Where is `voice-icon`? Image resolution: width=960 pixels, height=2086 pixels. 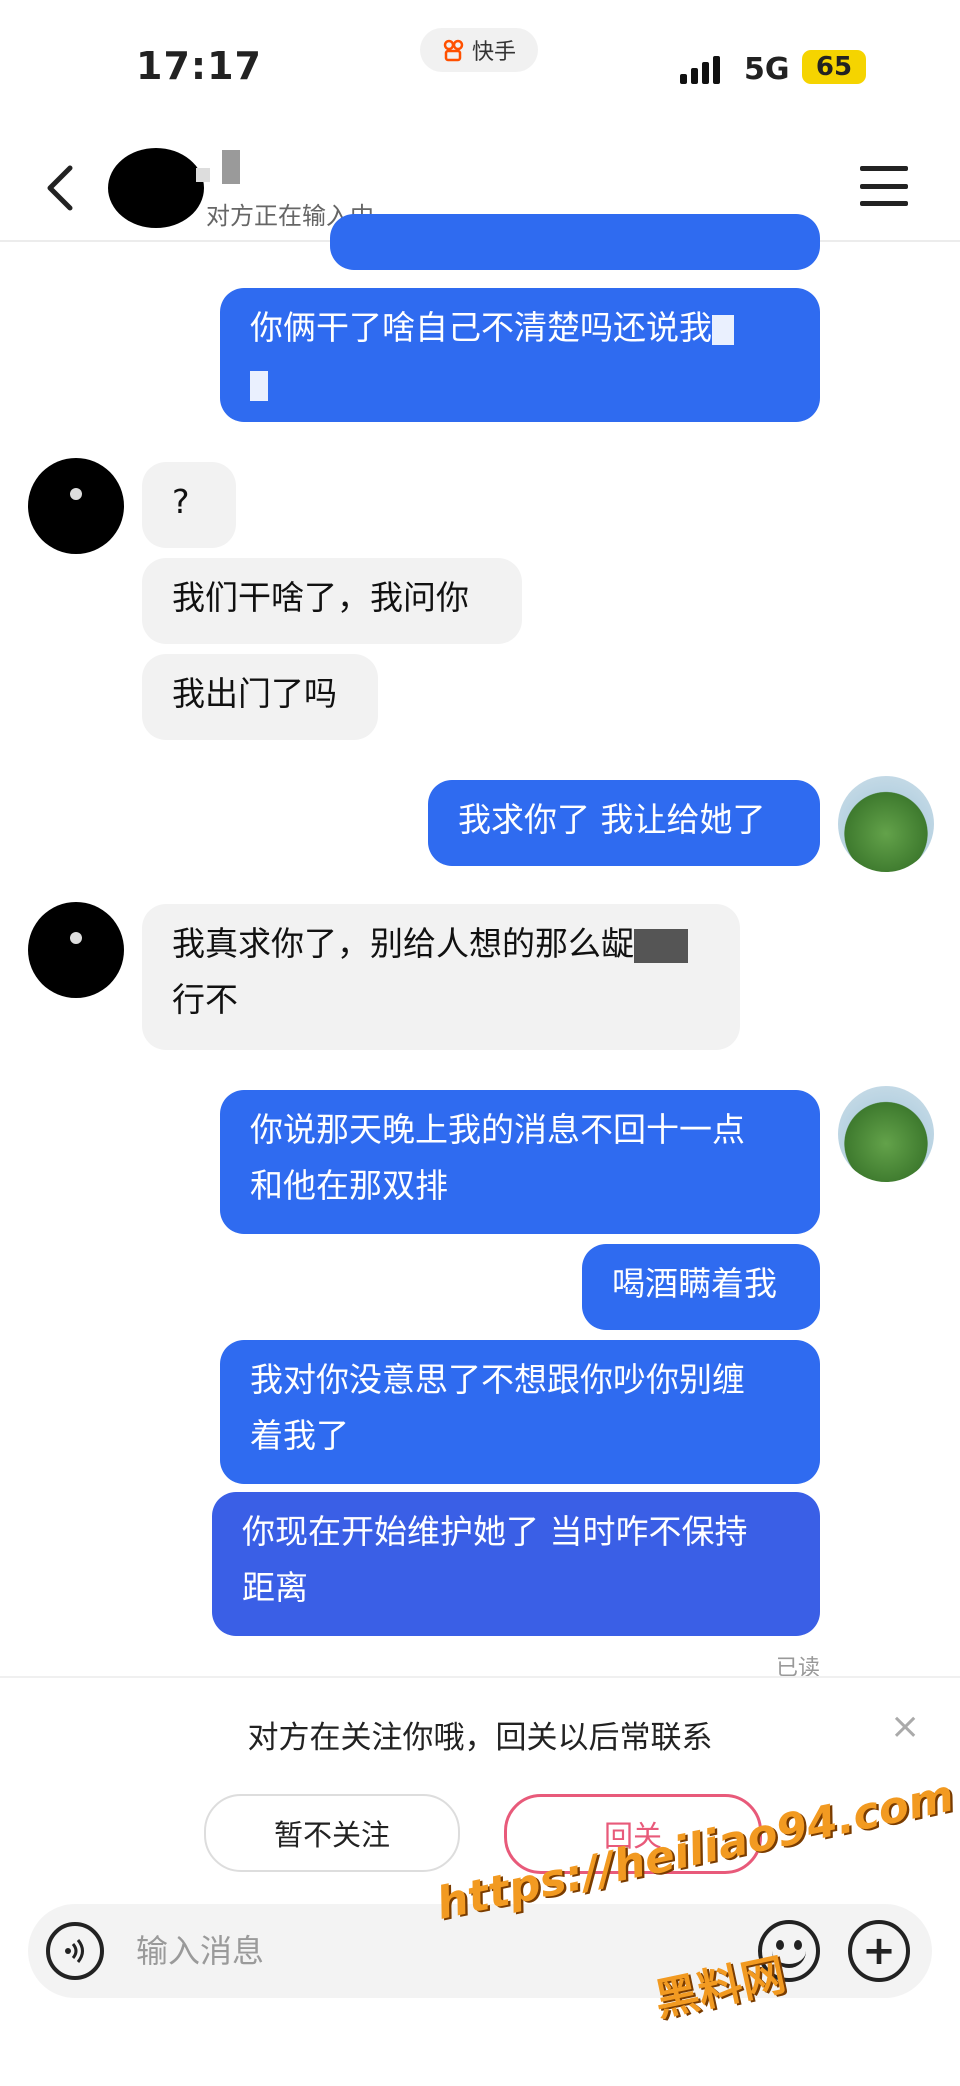
voice-icon is located at coordinates (75, 1951).